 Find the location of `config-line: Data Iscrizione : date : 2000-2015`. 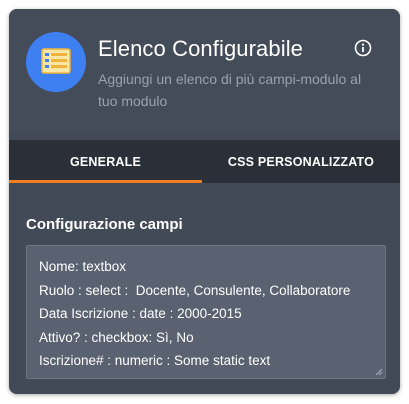

config-line: Data Iscrizione : date : 2000-2015 is located at coordinates (140, 313).